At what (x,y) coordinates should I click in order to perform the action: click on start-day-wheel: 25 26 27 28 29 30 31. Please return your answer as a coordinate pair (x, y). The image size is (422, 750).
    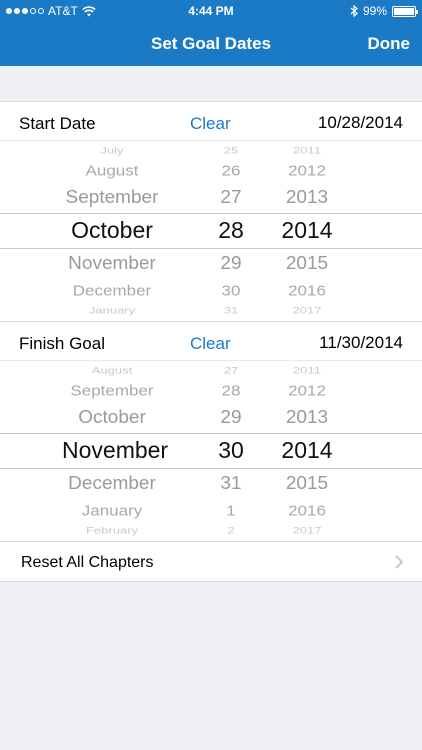
    Looking at the image, I should click on (231, 231).